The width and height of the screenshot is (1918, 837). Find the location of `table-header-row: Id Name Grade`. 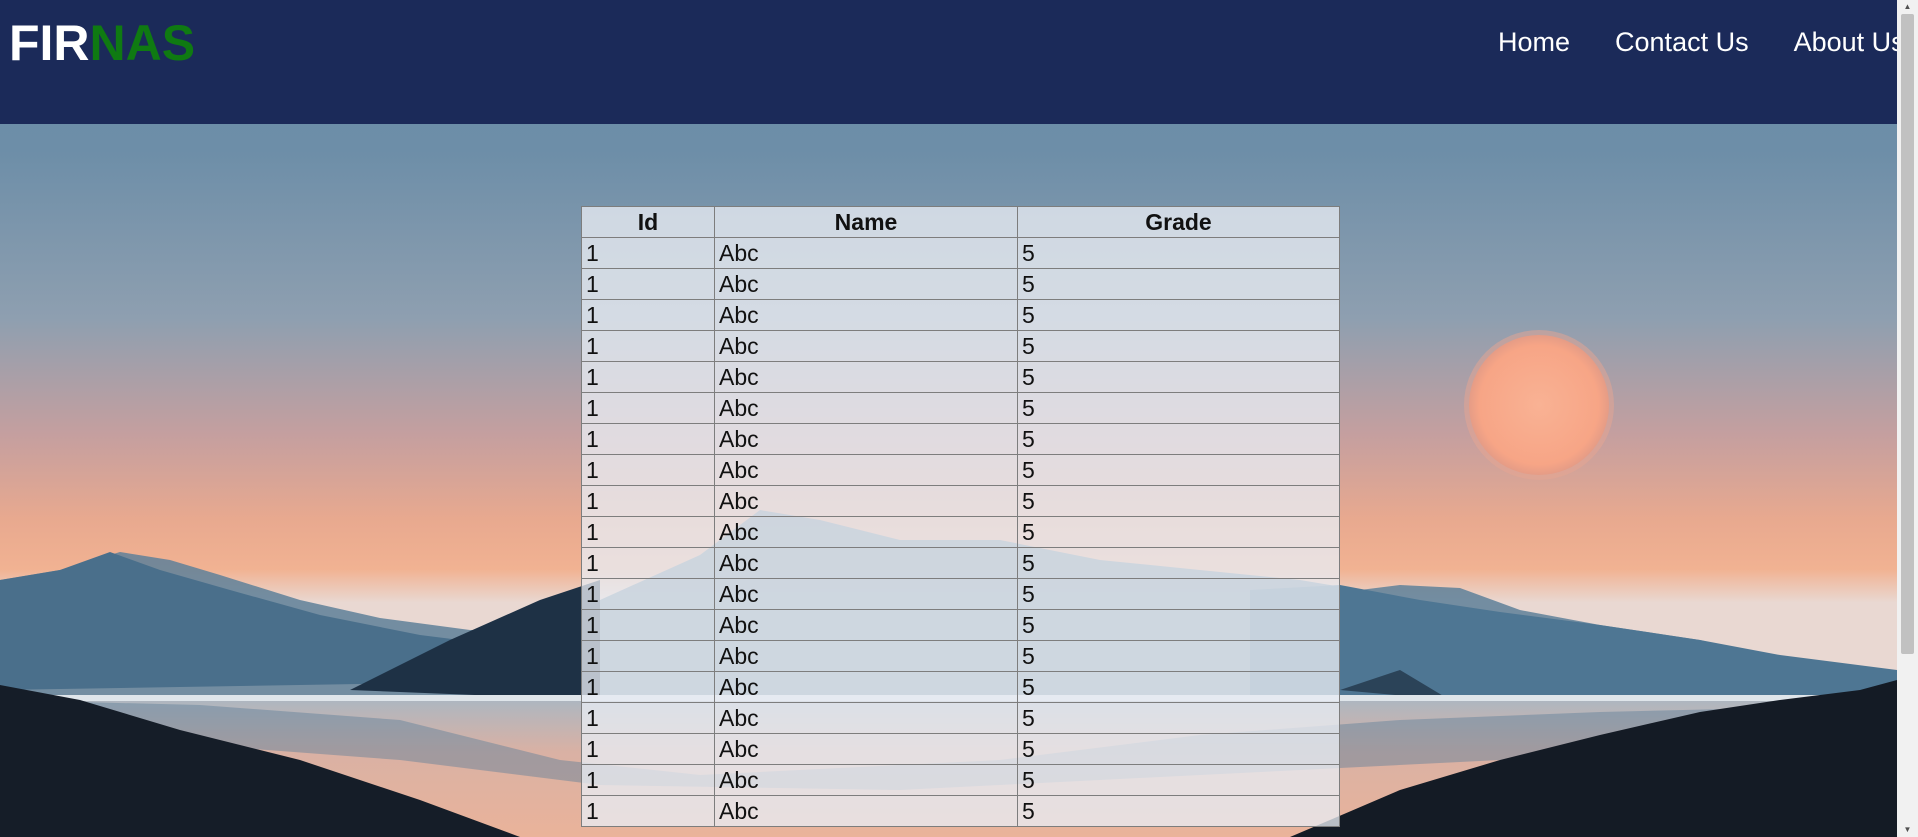

table-header-row: Id Name Grade is located at coordinates (960, 222).